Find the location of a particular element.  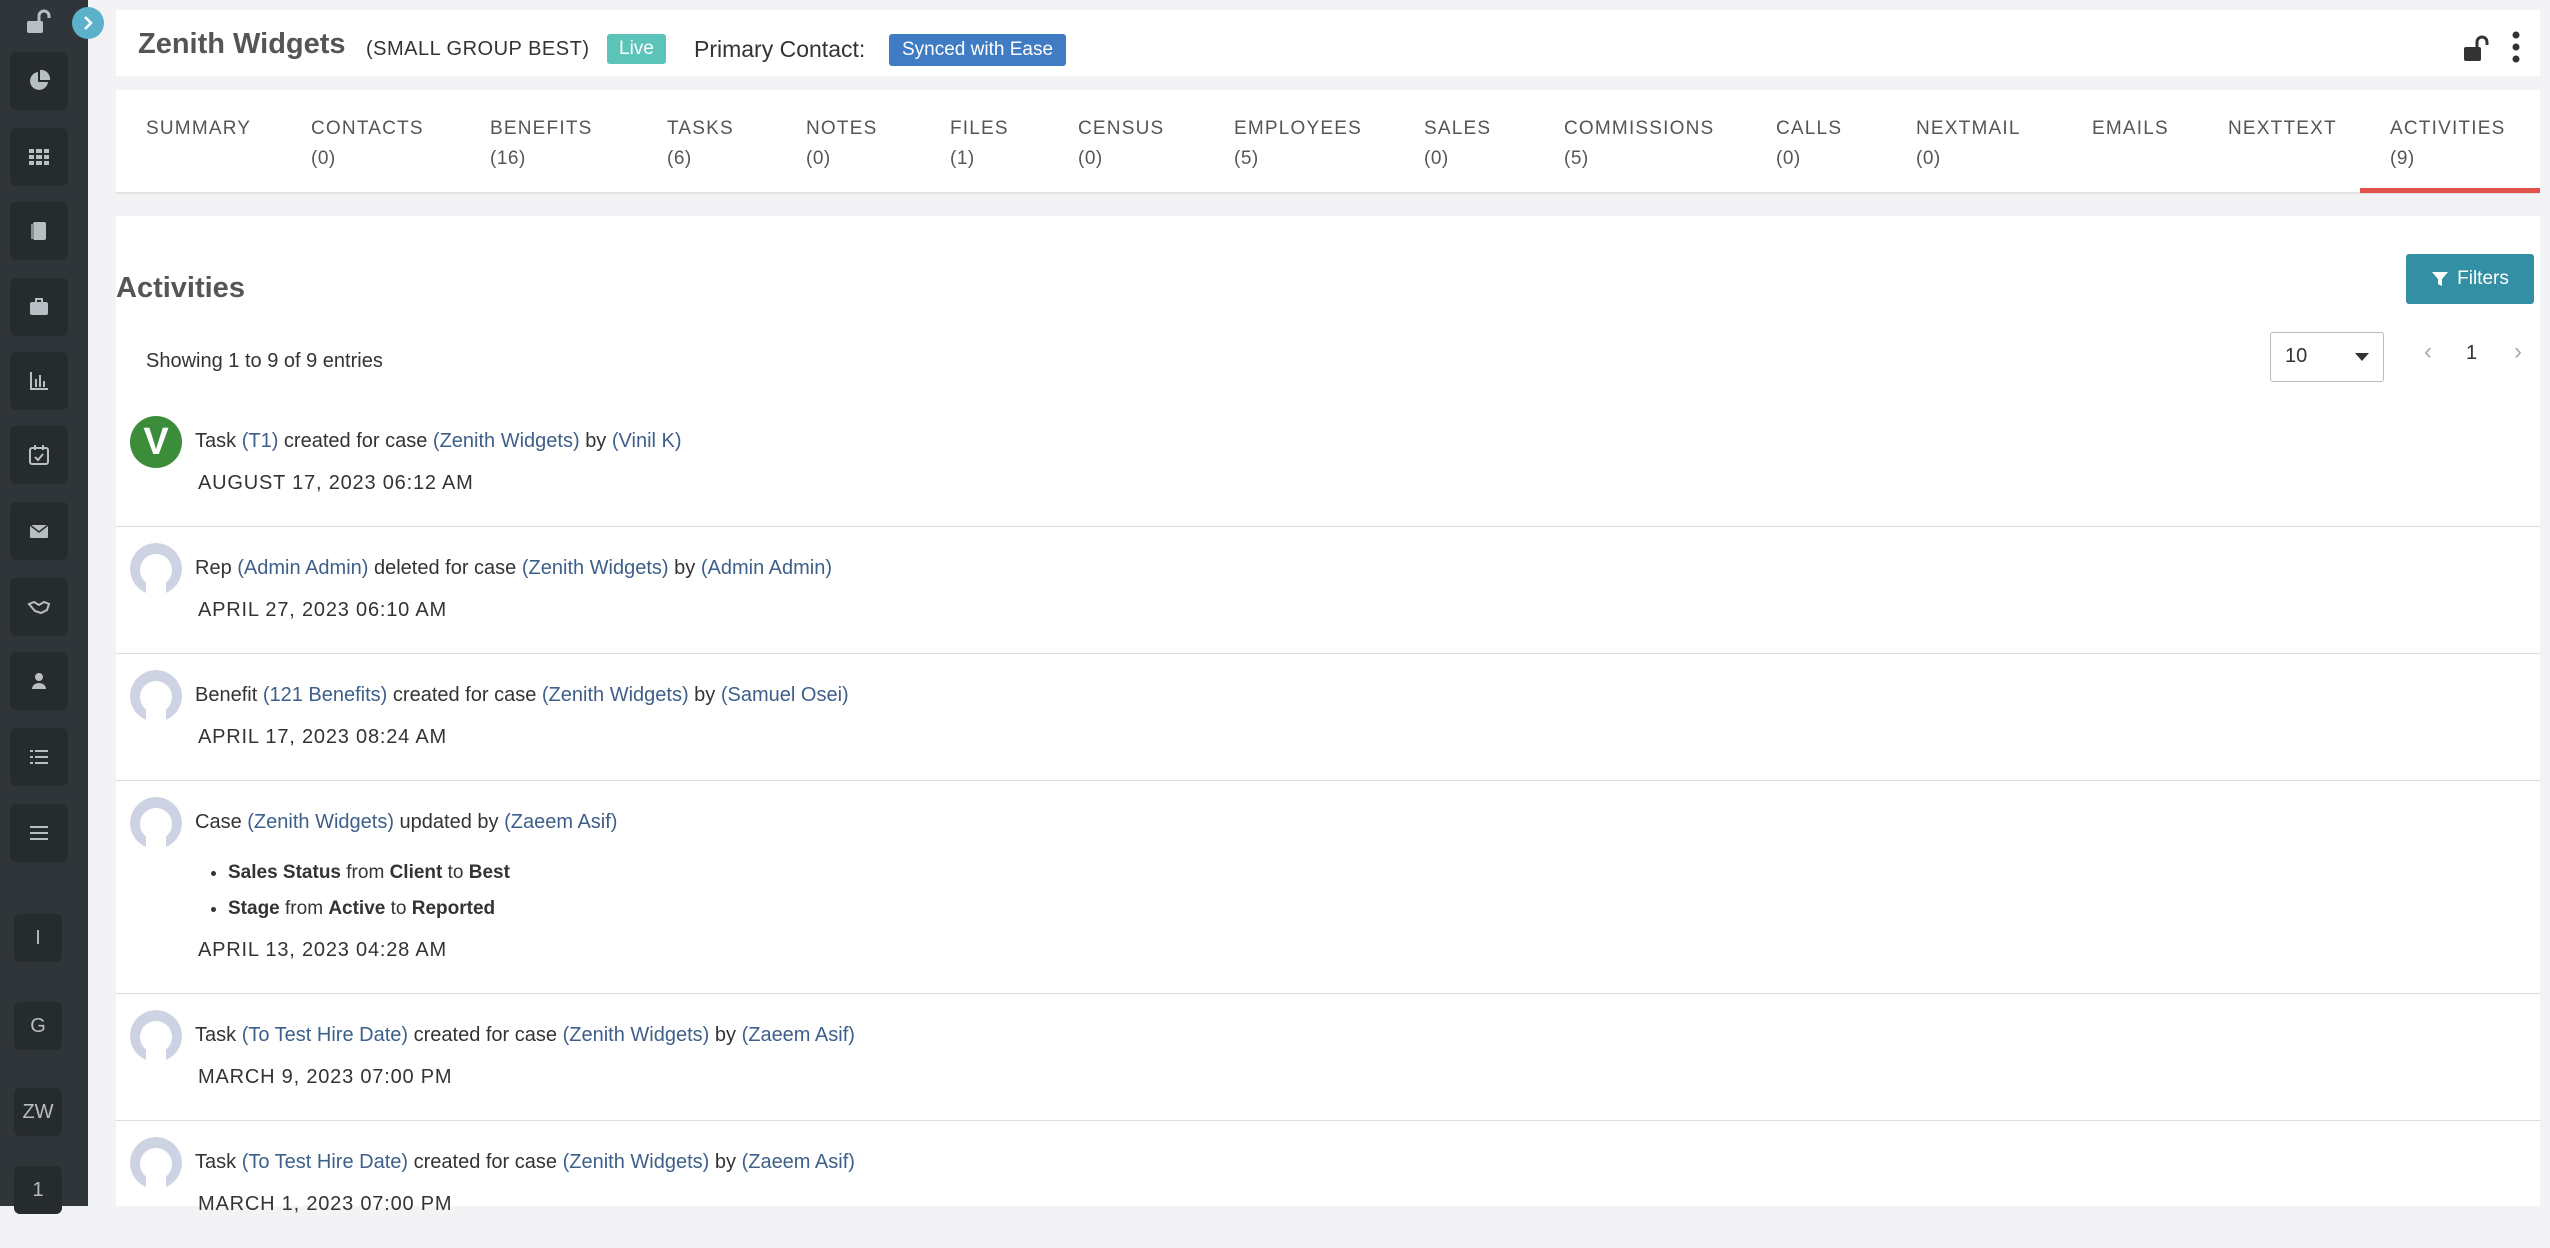

filter-icon is located at coordinates (2440, 279).